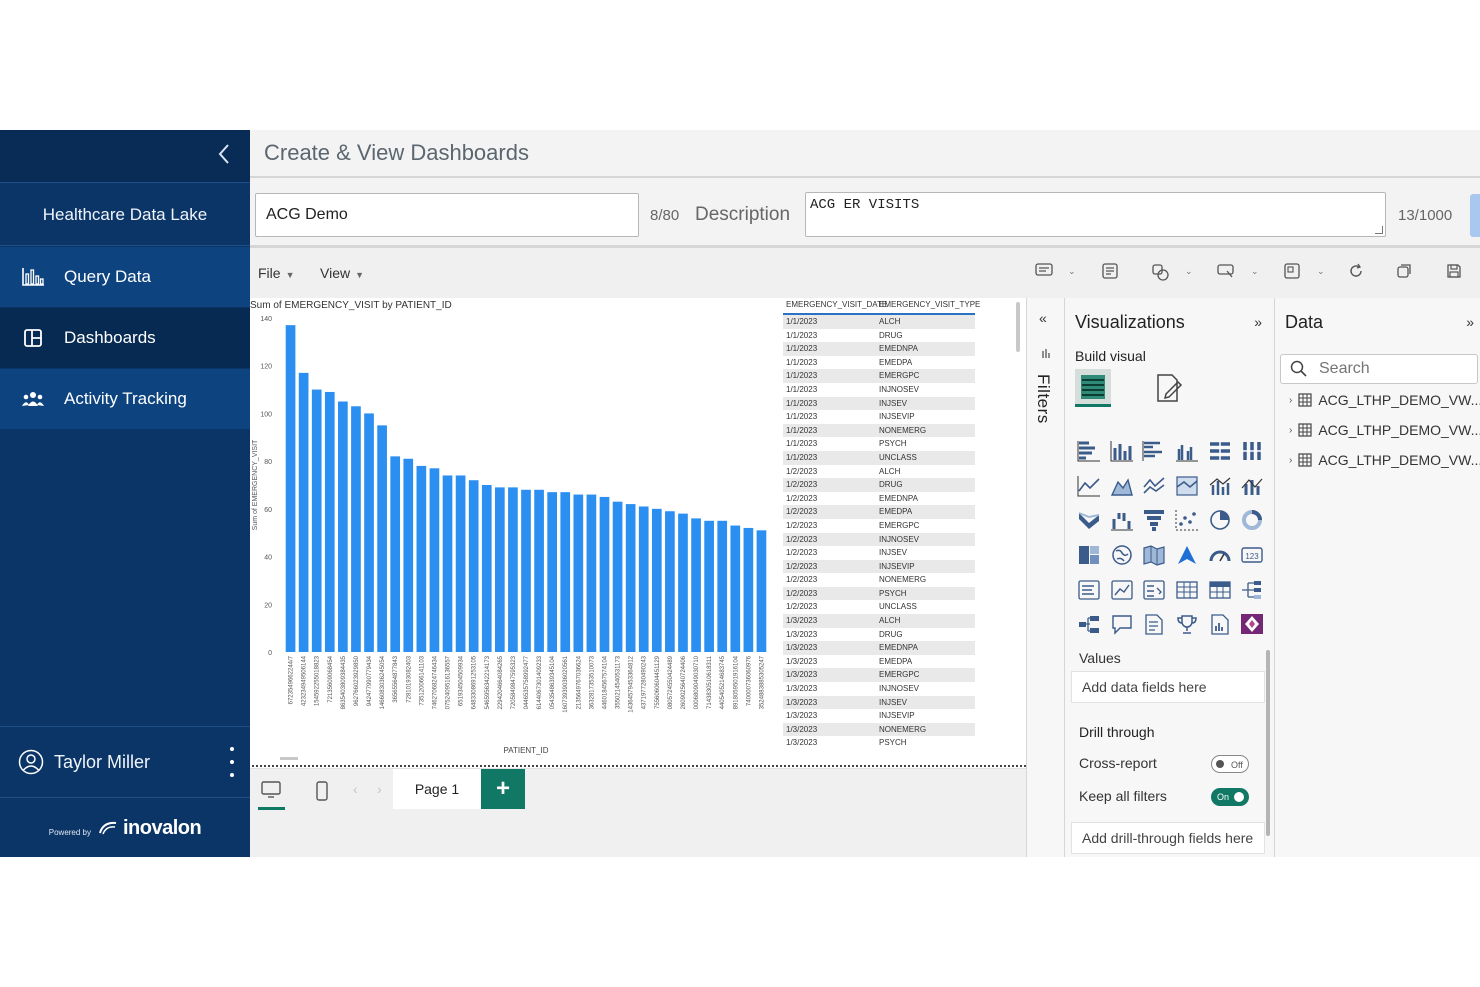 The width and height of the screenshot is (1480, 987). What do you see at coordinates (1154, 589) in the screenshot?
I see `slicer-icon` at bounding box center [1154, 589].